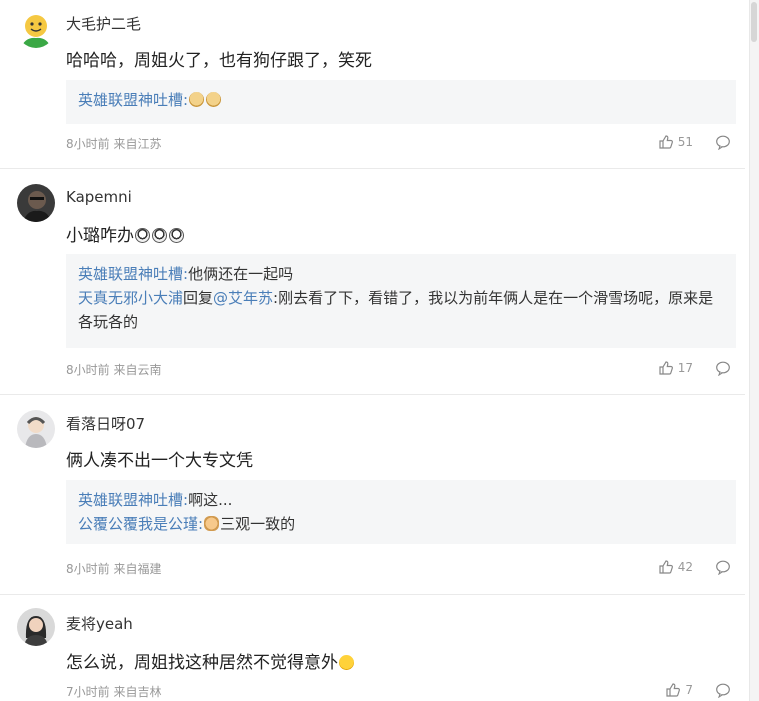 This screenshot has width=759, height=701. Describe the element at coordinates (99, 623) in the screenshot. I see `comment-username: 麦将yeah` at that location.